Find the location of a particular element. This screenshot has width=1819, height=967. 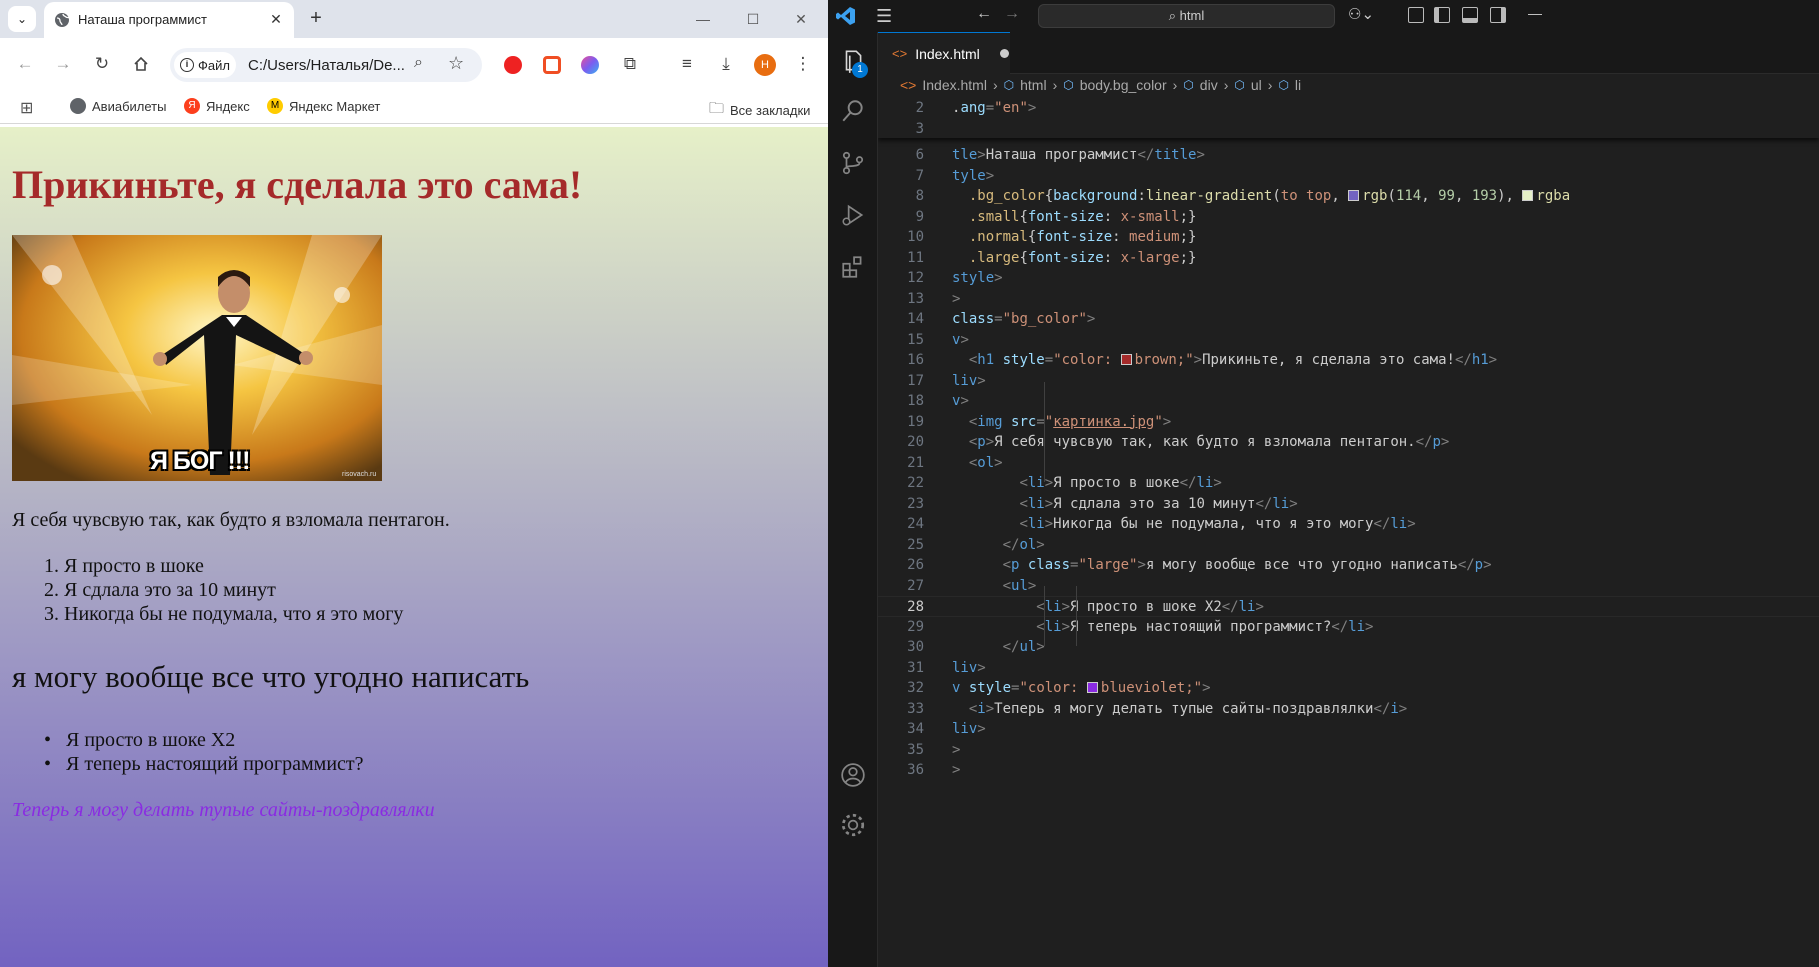

code-line: 21 <ol> is located at coordinates (1348, 463).